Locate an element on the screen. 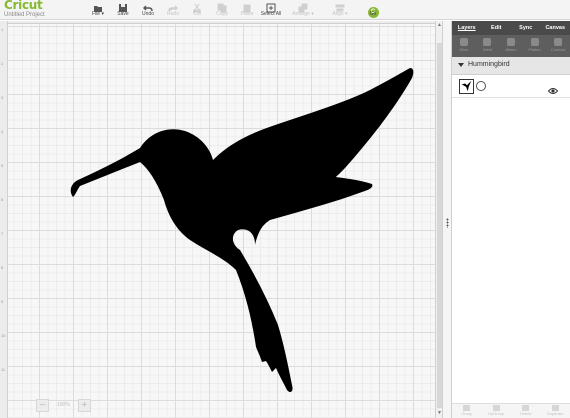  ruler-label: 10 is located at coordinates (3, 335).